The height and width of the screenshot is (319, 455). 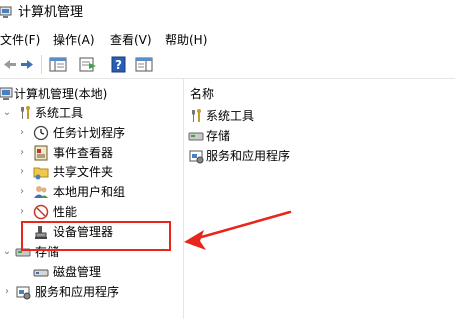 I want to click on menu-file: 文件(F), so click(x=20, y=40).